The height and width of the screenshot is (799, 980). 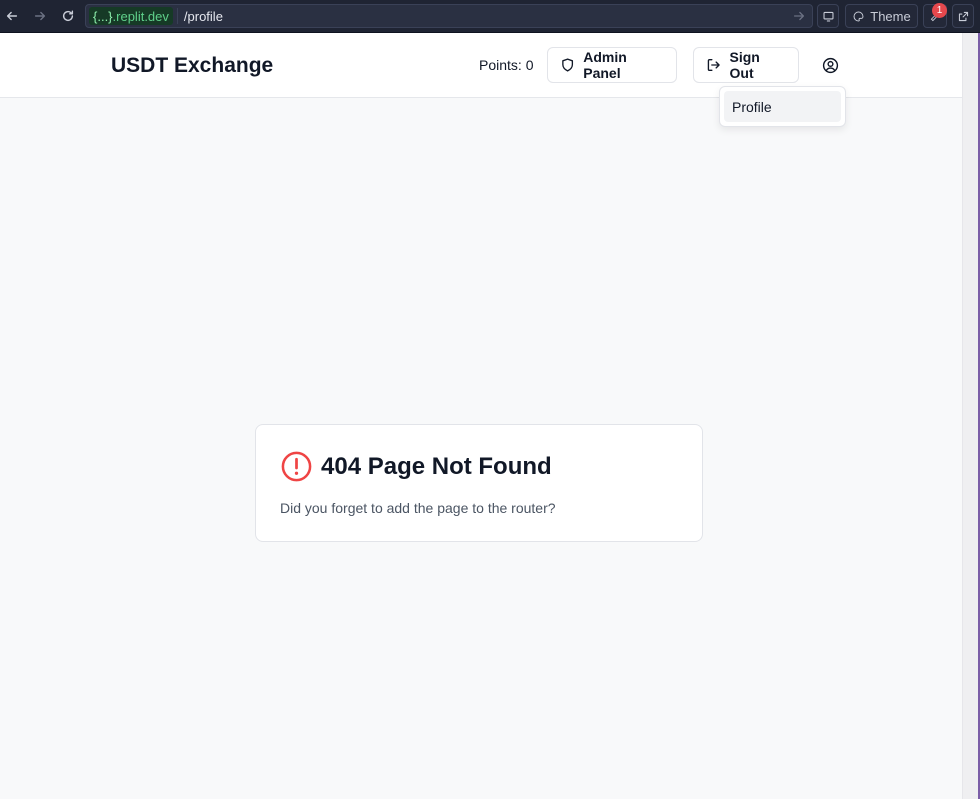 I want to click on sign-out-button: Sign Out, so click(x=746, y=65).